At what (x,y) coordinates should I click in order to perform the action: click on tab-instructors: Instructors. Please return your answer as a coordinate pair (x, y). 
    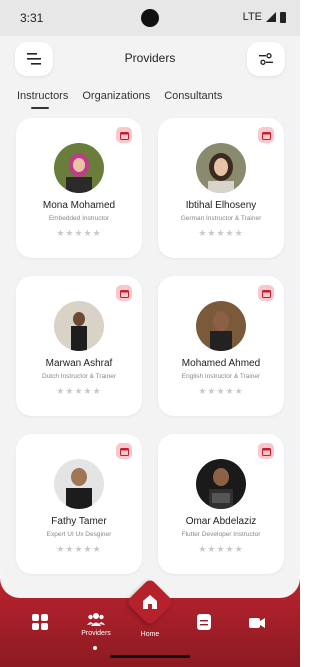
    Looking at the image, I should click on (42, 99).